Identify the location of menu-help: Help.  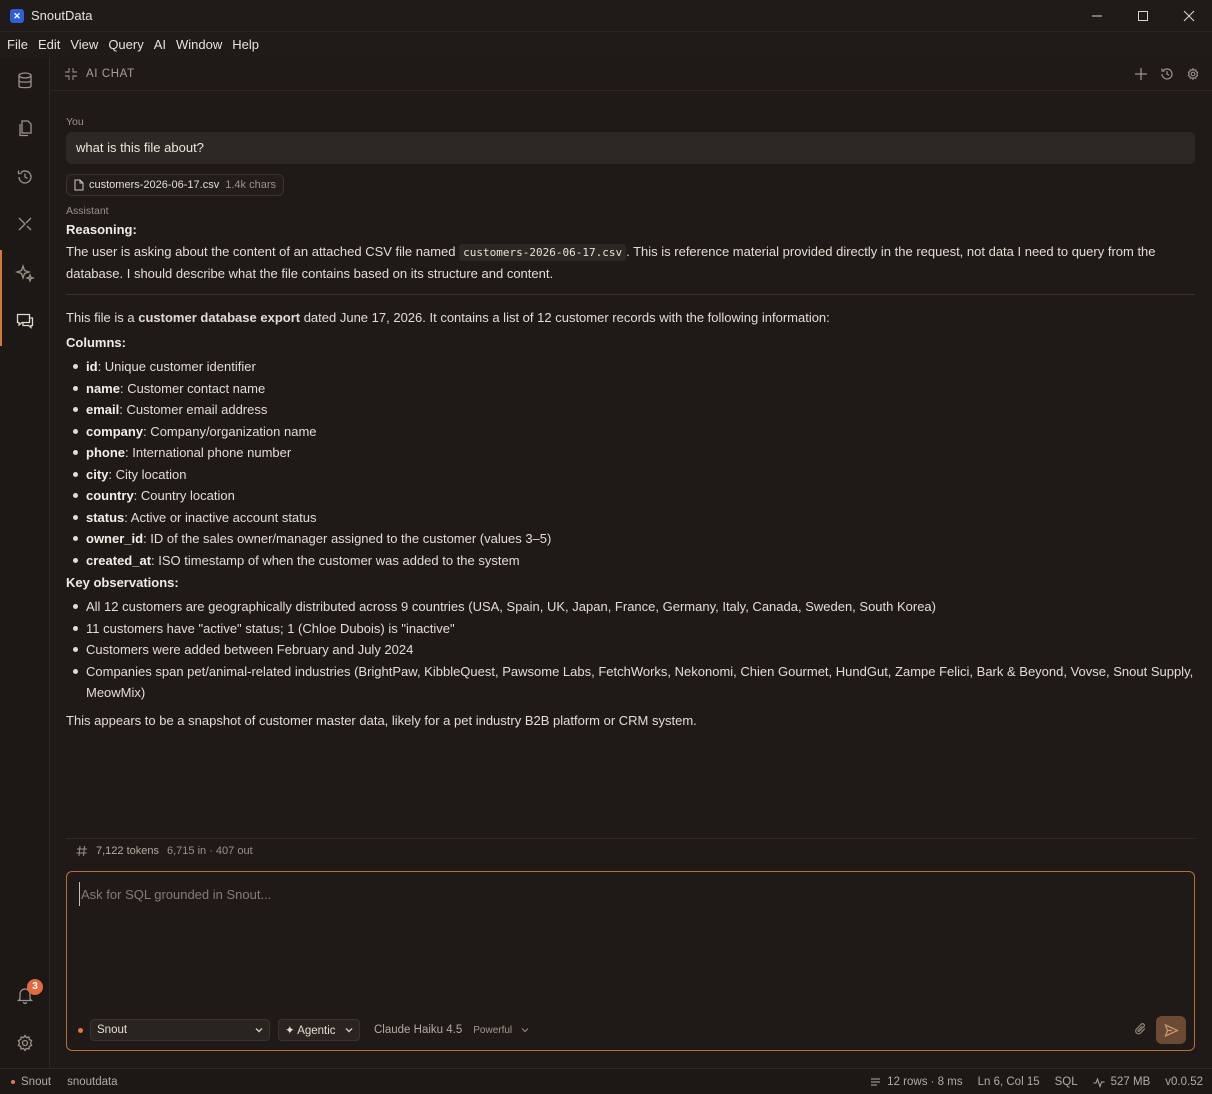
(245, 45).